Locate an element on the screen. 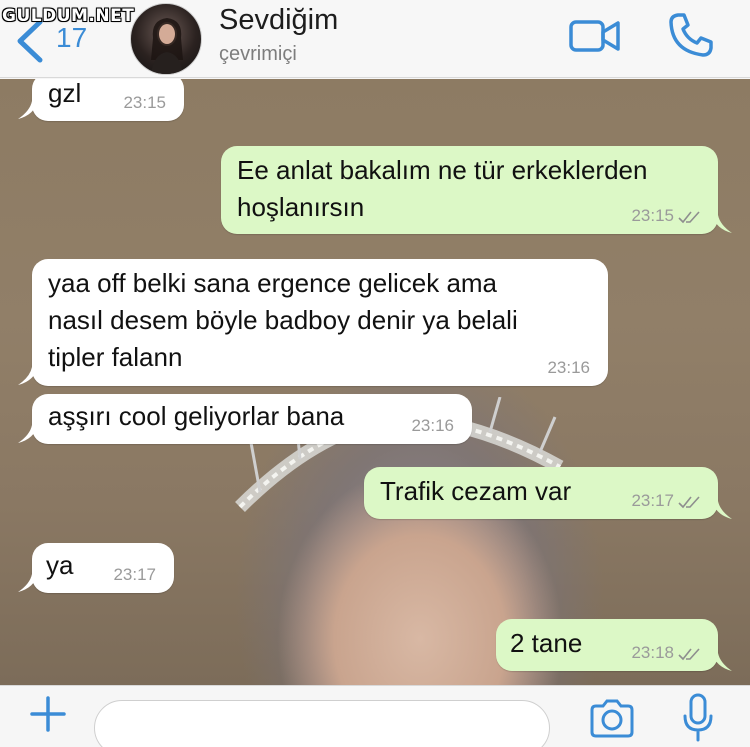 This screenshot has width=750, height=747. voice-call-button is located at coordinates (691, 35).